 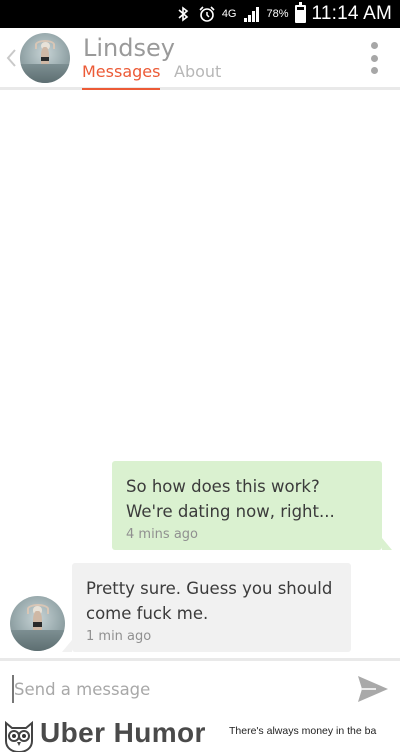 What do you see at coordinates (123, 732) in the screenshot?
I see `brand-name: Uber Humor` at bounding box center [123, 732].